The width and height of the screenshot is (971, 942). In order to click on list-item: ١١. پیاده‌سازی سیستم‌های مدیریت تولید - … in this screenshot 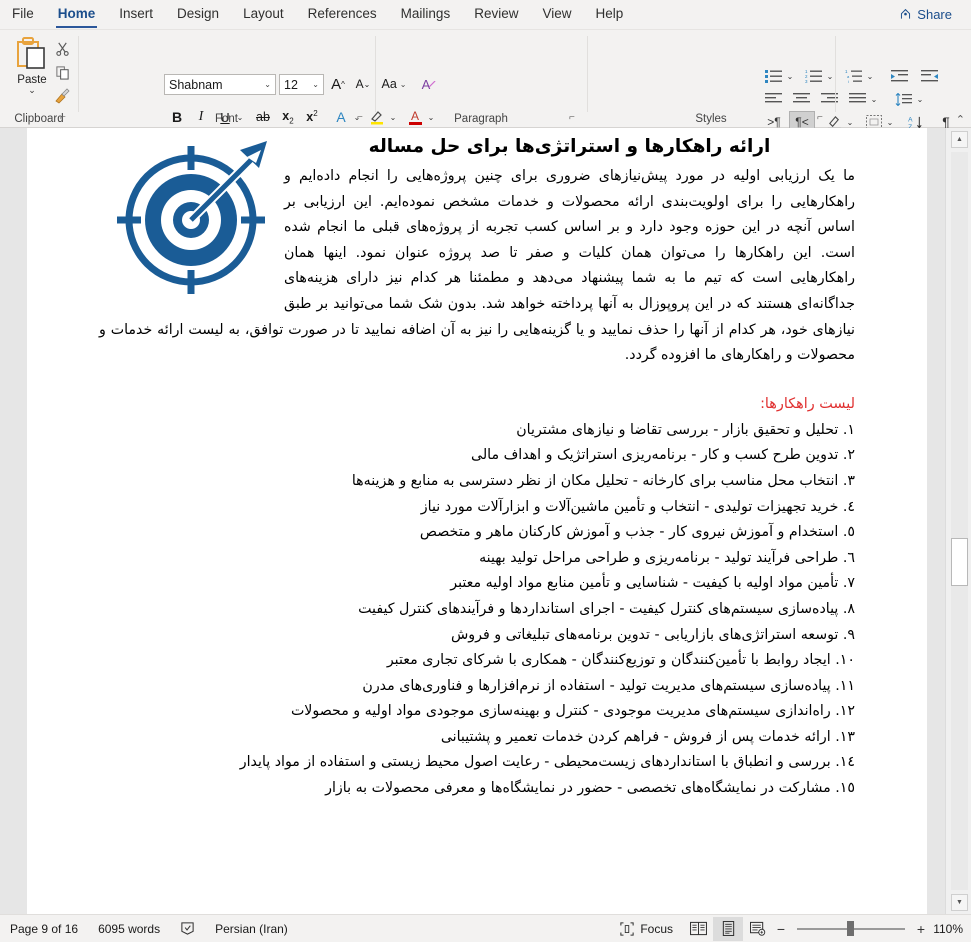, I will do `click(608, 685)`.